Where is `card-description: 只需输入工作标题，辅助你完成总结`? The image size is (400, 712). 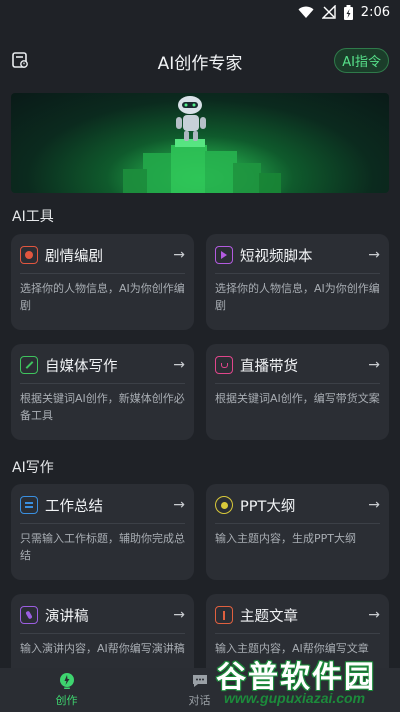
card-description: 只需输入工作标题，辅助你完成总结 is located at coordinates (102, 547).